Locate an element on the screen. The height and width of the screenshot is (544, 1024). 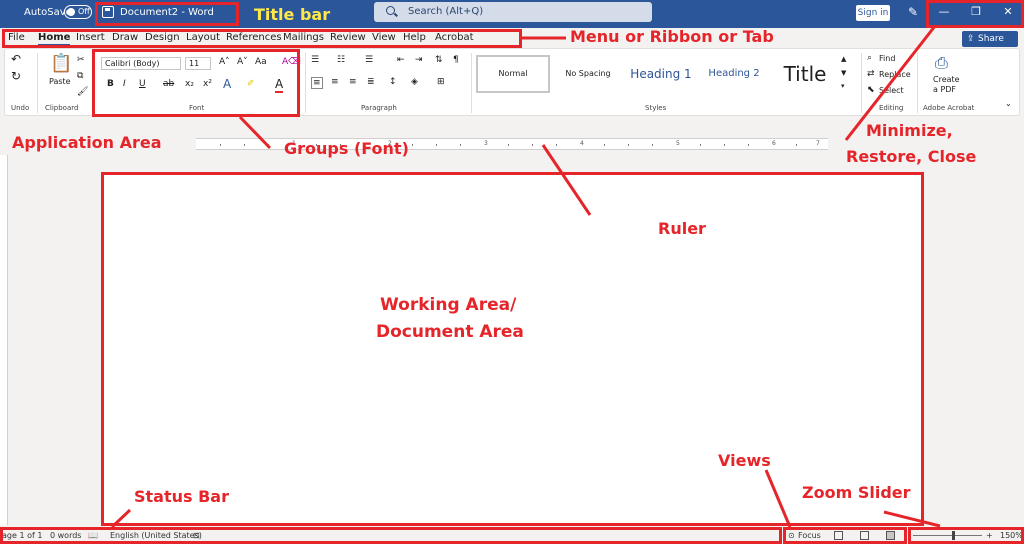
font-group-highlight-box is located at coordinates (196, 83).